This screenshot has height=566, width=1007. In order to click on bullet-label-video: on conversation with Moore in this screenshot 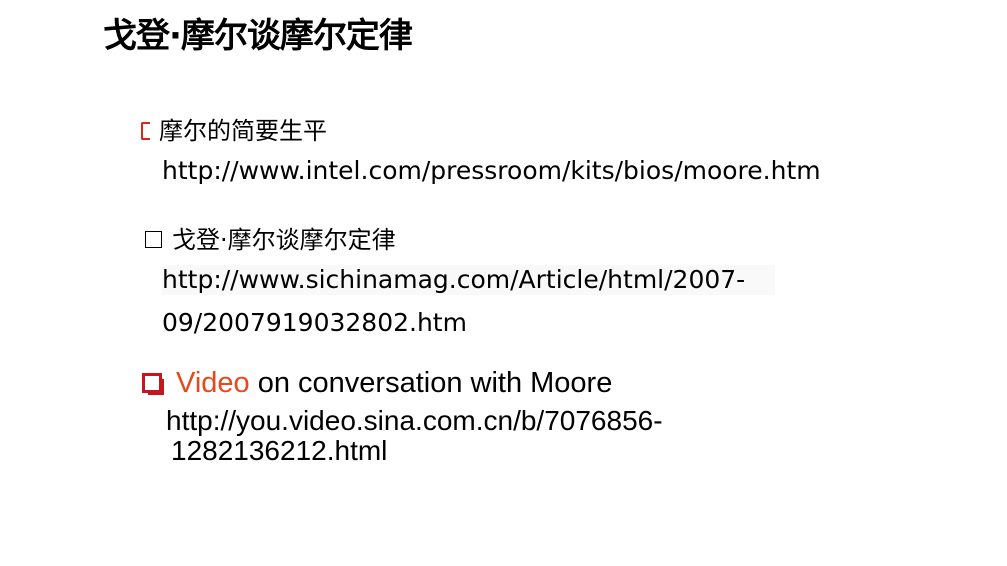, I will do `click(431, 383)`.